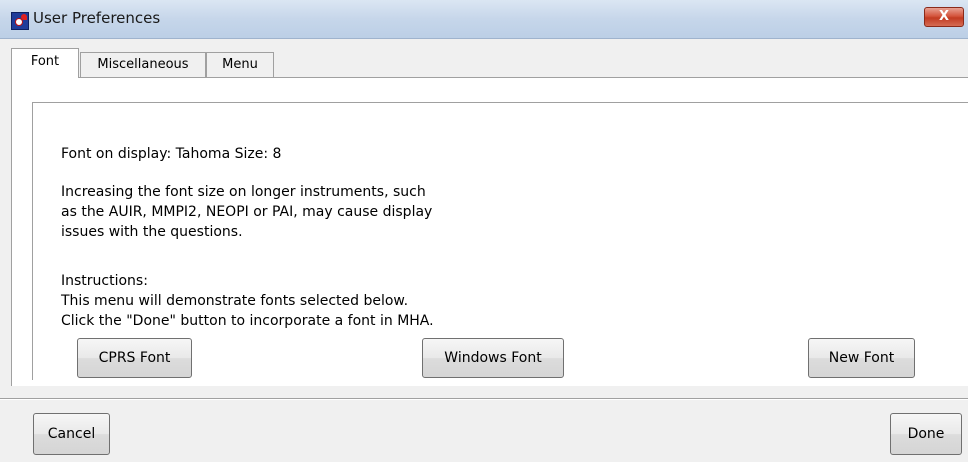 This screenshot has width=968, height=462. Describe the element at coordinates (484, 19) in the screenshot. I see `title-bar: User Preferences X` at that location.